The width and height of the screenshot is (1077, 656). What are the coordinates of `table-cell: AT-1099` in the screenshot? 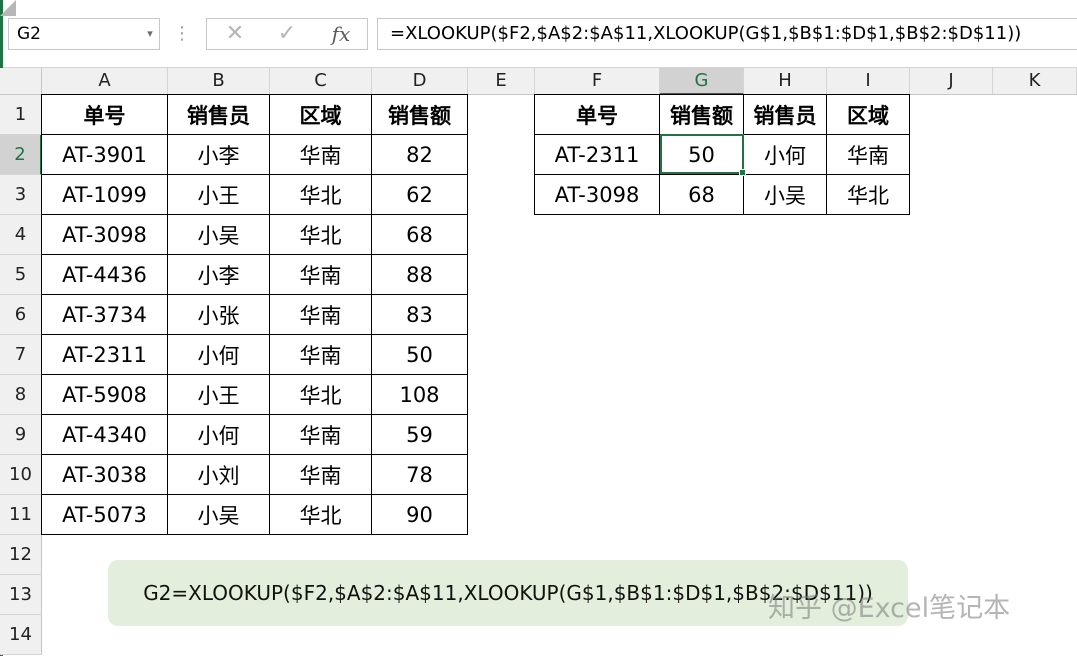 It's located at (105, 195).